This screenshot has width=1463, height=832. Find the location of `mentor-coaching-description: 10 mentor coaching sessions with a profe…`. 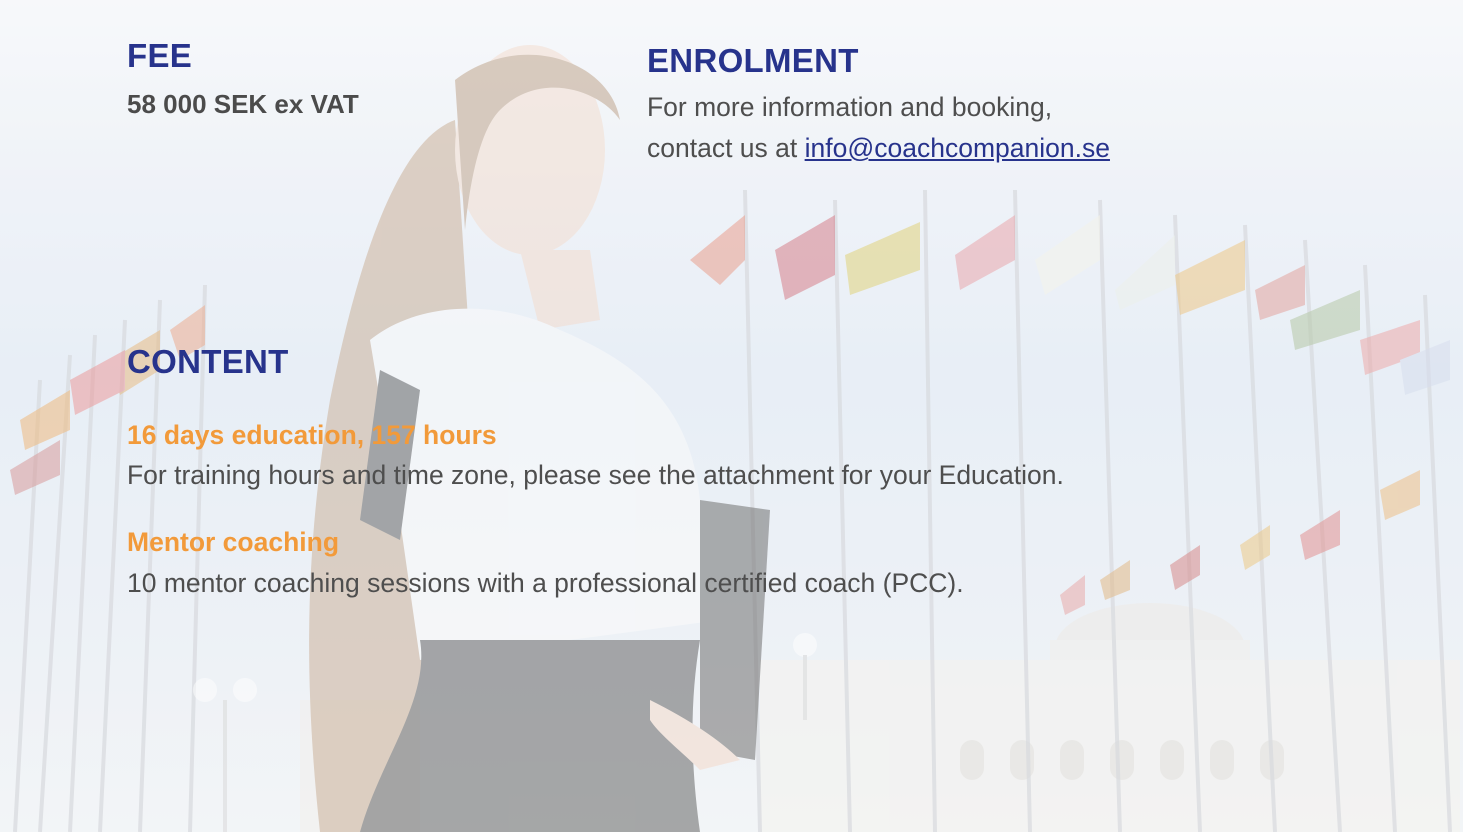

mentor-coaching-description: 10 mentor coaching sessions with a profe… is located at coordinates (545, 583).